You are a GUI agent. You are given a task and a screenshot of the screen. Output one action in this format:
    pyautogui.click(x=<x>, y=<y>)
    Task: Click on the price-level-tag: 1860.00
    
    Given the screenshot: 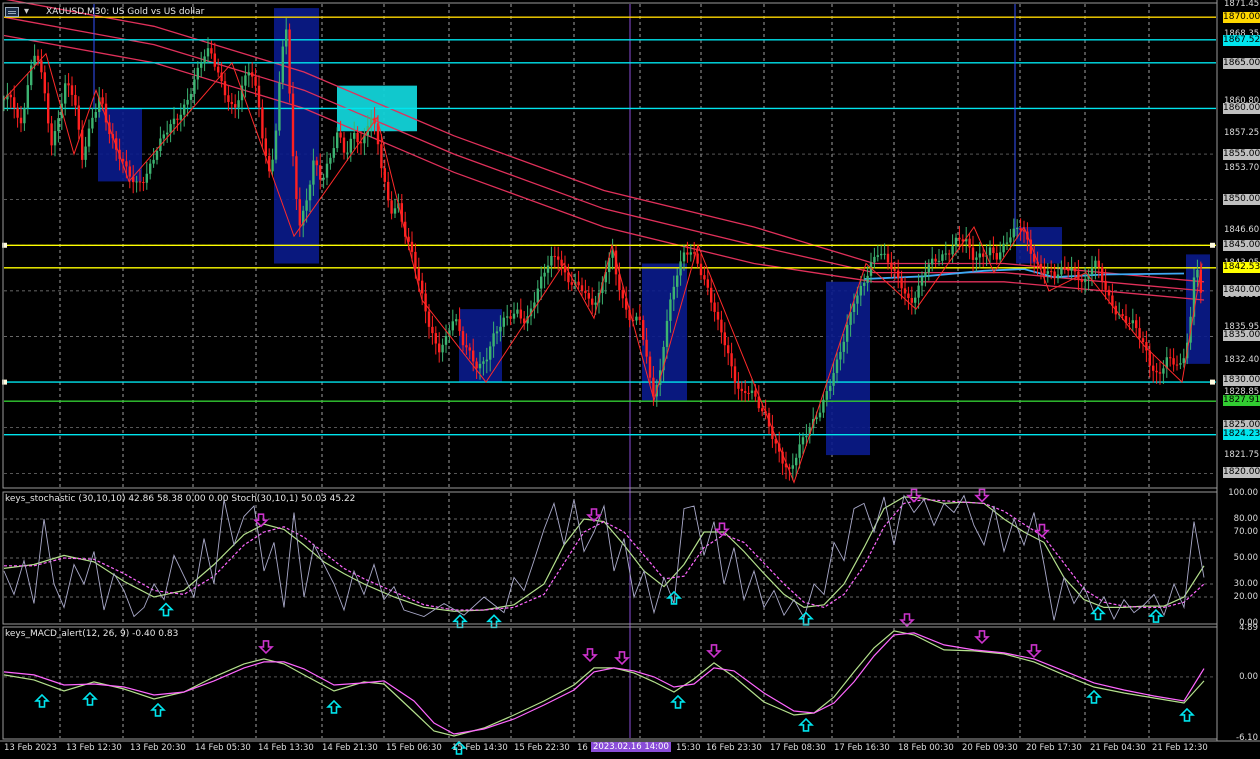 What is the action you would take?
    pyautogui.click(x=1241, y=108)
    